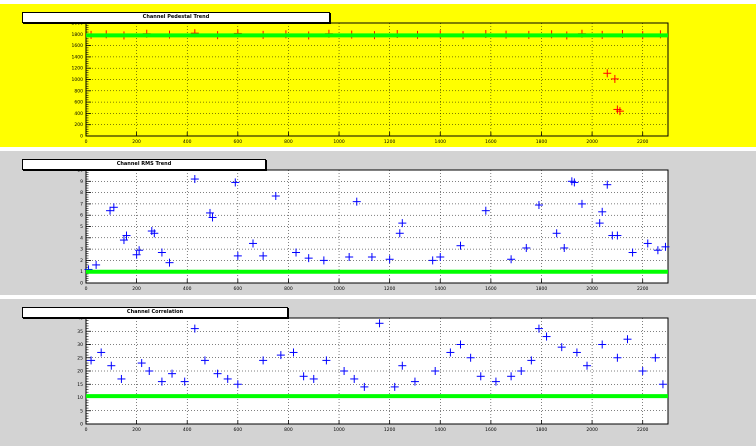 The height and width of the screenshot is (447, 756). What do you see at coordinates (155, 312) in the screenshot?
I see `correlation-title: Channel Correlation` at bounding box center [155, 312].